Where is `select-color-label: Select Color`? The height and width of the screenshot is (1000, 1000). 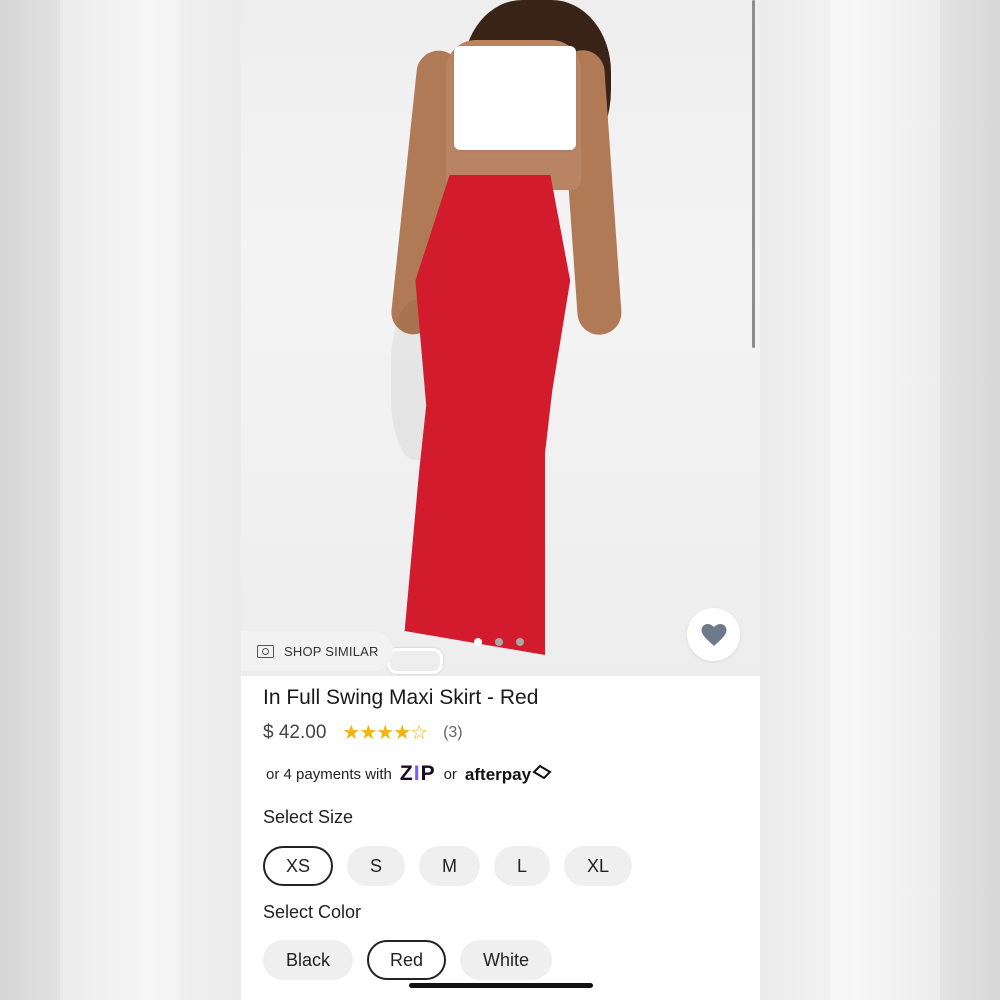 select-color-label: Select Color is located at coordinates (312, 912).